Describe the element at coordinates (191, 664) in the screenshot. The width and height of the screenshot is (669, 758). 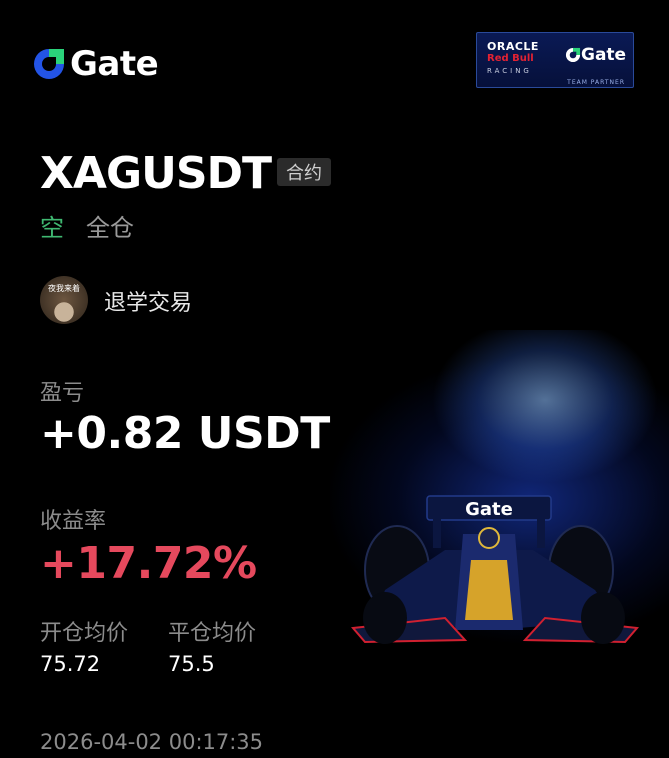
I see `close-price-value: 75.5` at that location.